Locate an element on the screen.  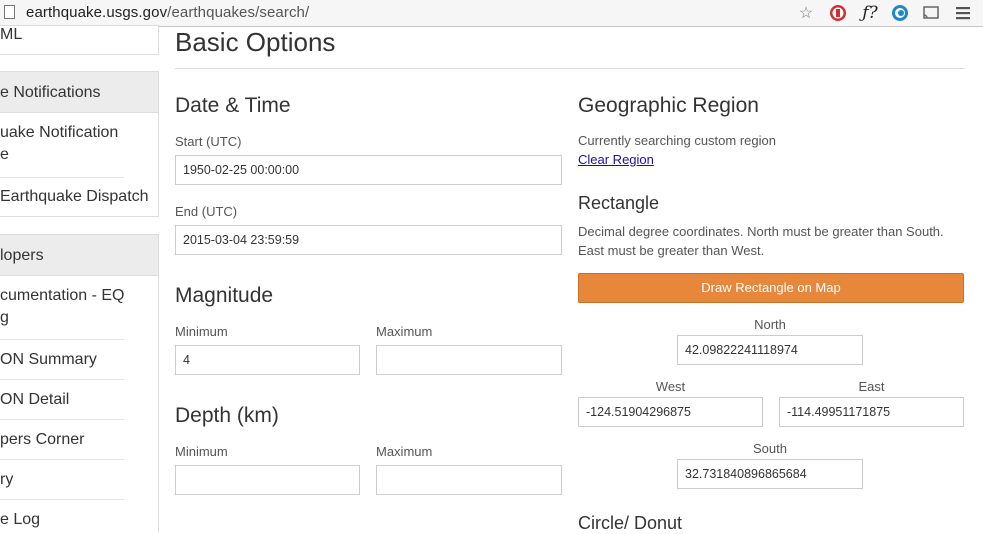
east-input: -114.49951171875 is located at coordinates (871, 412).